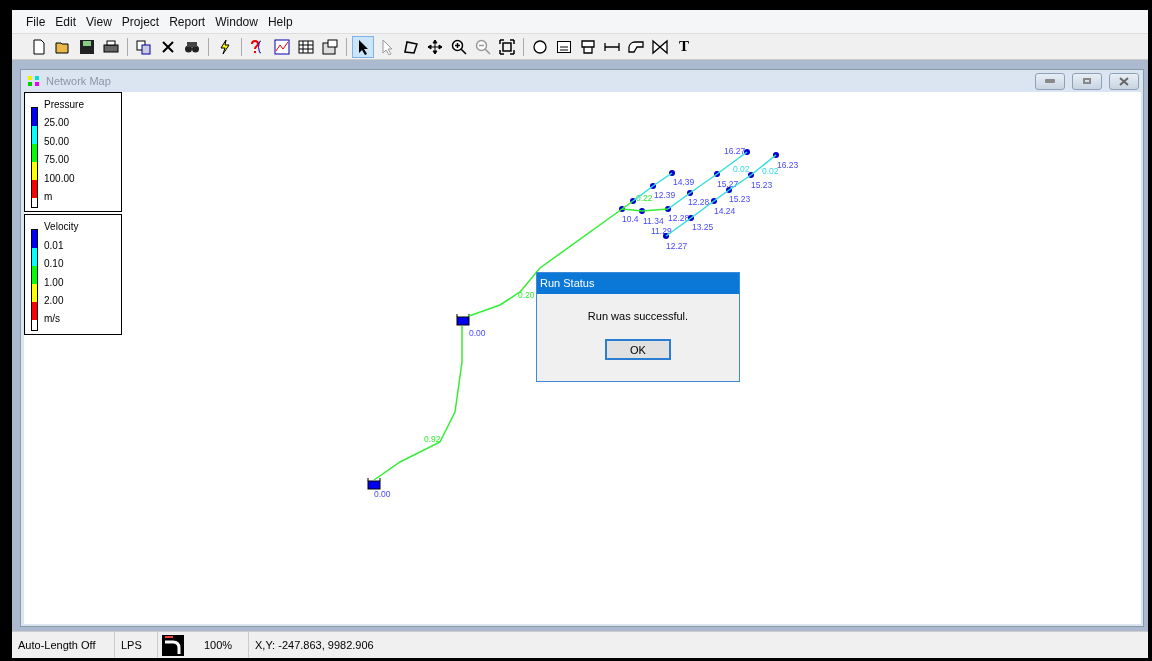 This screenshot has width=1152, height=661. What do you see at coordinates (39, 46) in the screenshot?
I see `new-icon` at bounding box center [39, 46].